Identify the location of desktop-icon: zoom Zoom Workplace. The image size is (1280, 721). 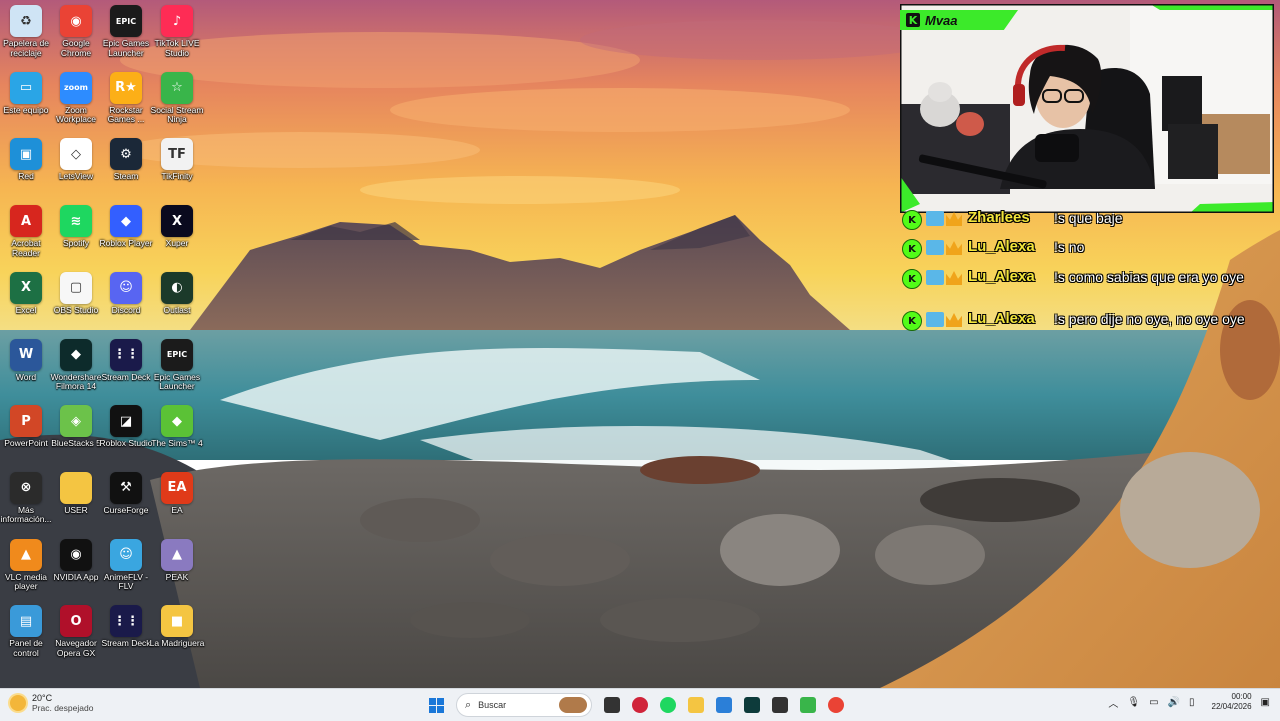
(76, 103).